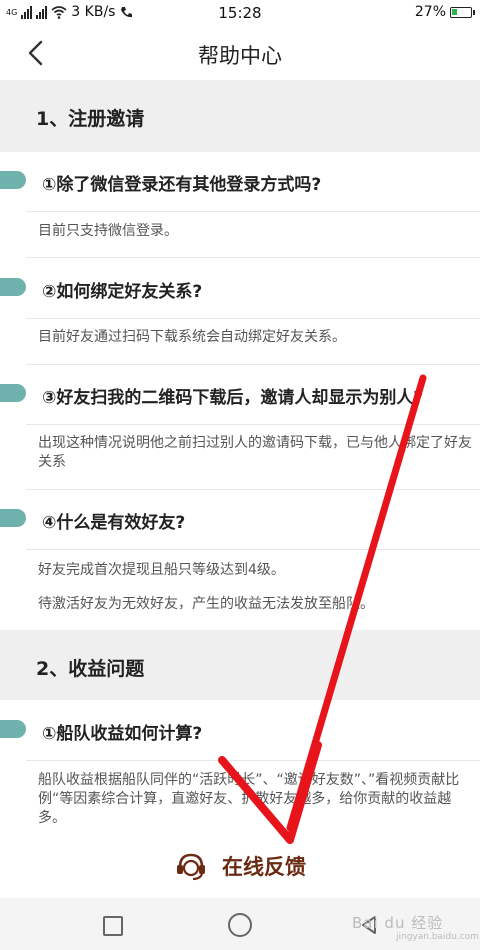  Describe the element at coordinates (161, 570) in the screenshot. I see `faq-answer-valid-friend: 好友完成首次提现且船只等级达到4级。` at that location.